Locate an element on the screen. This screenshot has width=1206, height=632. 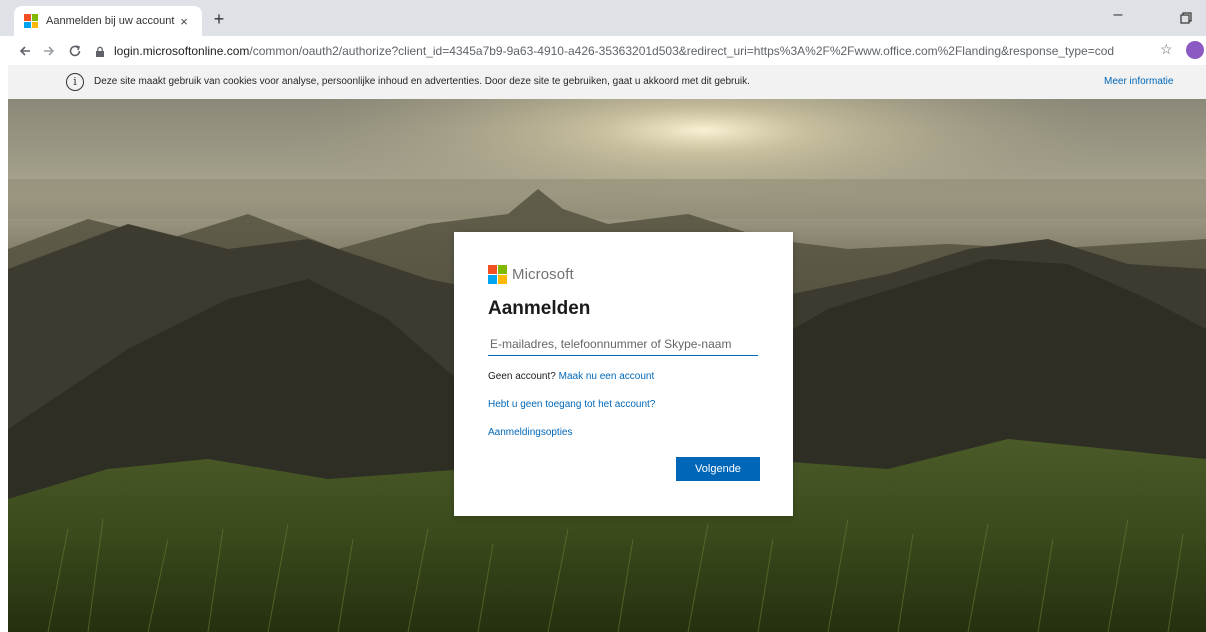
tab-title: Aanmelden bij uw account is located at coordinates (110, 21).